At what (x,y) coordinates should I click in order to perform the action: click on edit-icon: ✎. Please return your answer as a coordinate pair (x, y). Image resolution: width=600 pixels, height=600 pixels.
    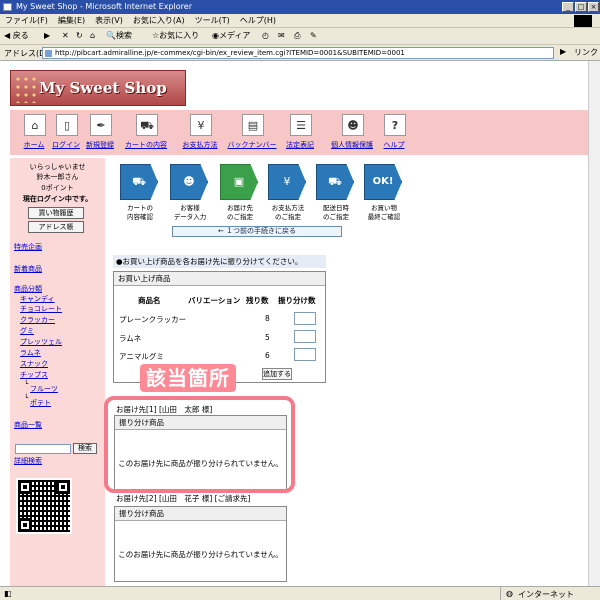
    Looking at the image, I should click on (313, 36).